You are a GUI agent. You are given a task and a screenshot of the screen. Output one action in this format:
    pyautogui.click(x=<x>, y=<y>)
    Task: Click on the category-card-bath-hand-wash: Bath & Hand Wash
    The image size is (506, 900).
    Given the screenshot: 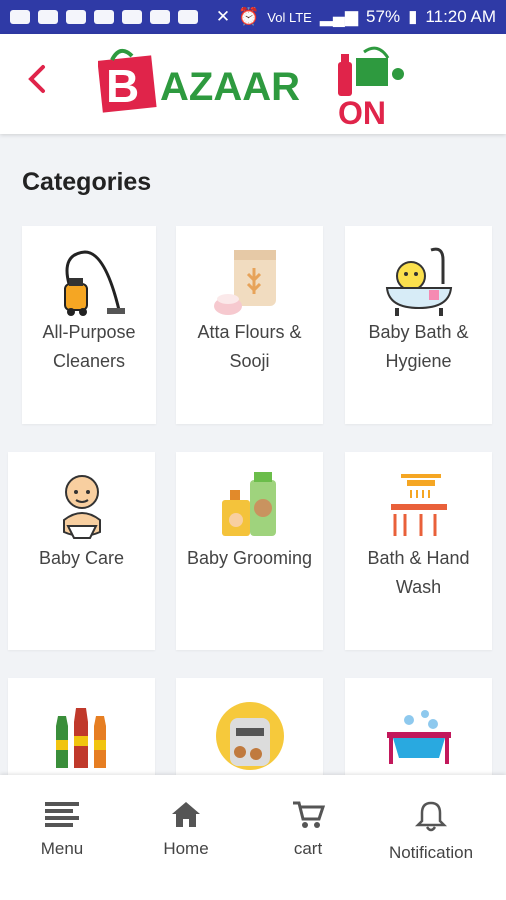 What is the action you would take?
    pyautogui.click(x=418, y=551)
    